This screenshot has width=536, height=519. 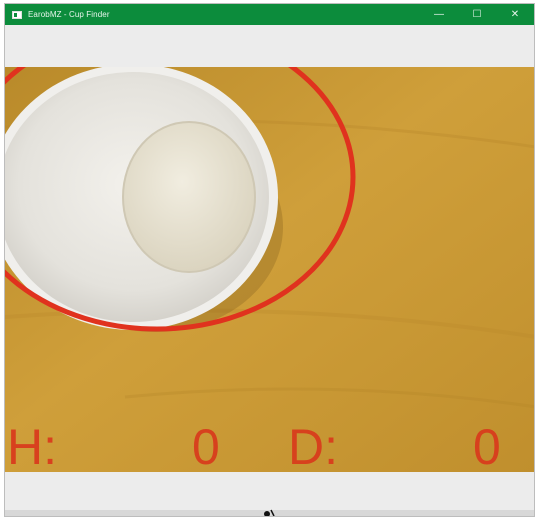 What do you see at coordinates (32, 445) in the screenshot?
I see `height-label: H:` at bounding box center [32, 445].